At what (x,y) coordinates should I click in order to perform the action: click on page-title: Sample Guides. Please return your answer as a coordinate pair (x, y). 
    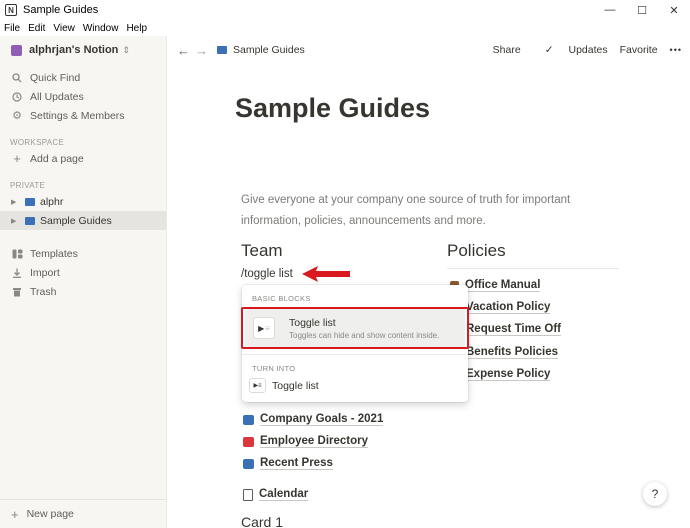
    Looking at the image, I should click on (332, 108).